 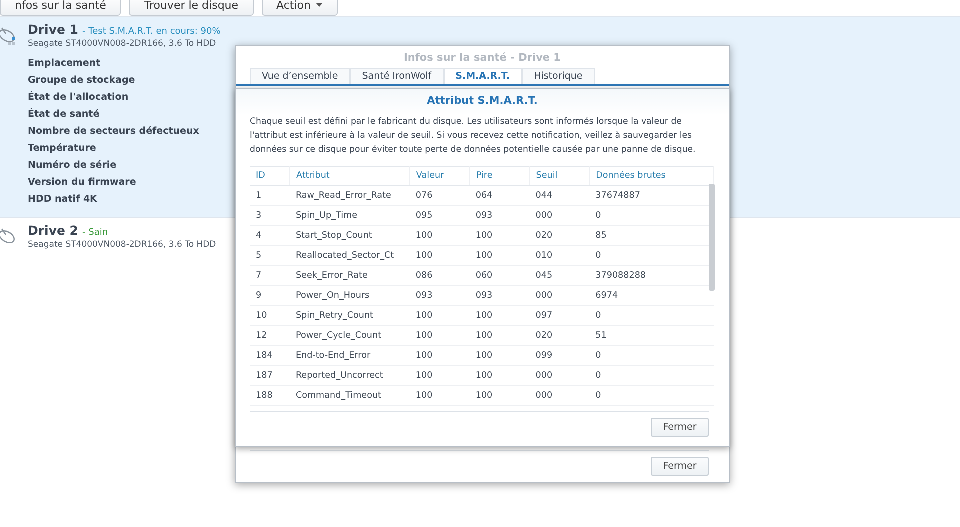 What do you see at coordinates (560, 276) in the screenshot?
I see `table-cell: 045` at bounding box center [560, 276].